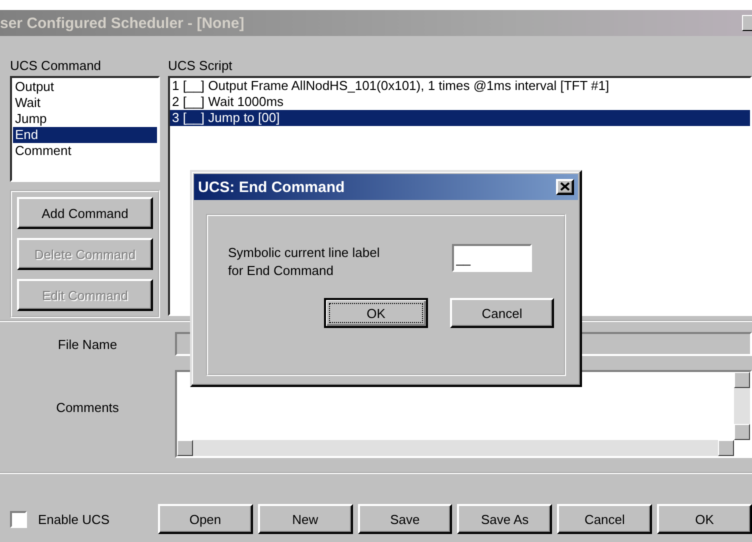  I want to click on command-list-item: Jump, so click(85, 119).